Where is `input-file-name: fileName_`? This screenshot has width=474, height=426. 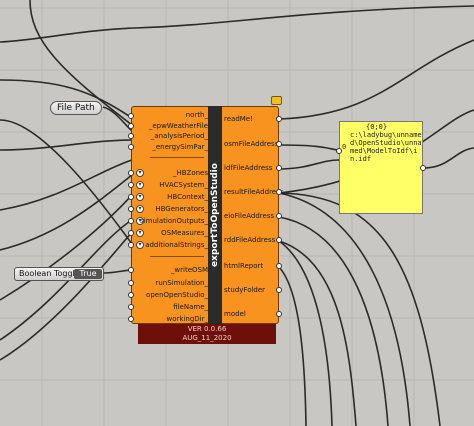 input-file-name: fileName_ is located at coordinates (174, 307).